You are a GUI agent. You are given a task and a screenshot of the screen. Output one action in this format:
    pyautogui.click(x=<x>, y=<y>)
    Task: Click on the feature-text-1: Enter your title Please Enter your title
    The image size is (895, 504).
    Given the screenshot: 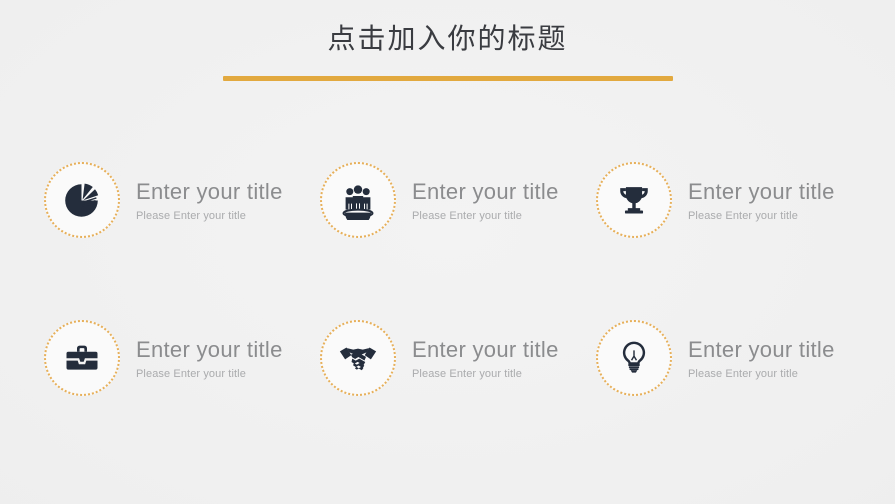 What is the action you would take?
    pyautogui.click(x=209, y=200)
    